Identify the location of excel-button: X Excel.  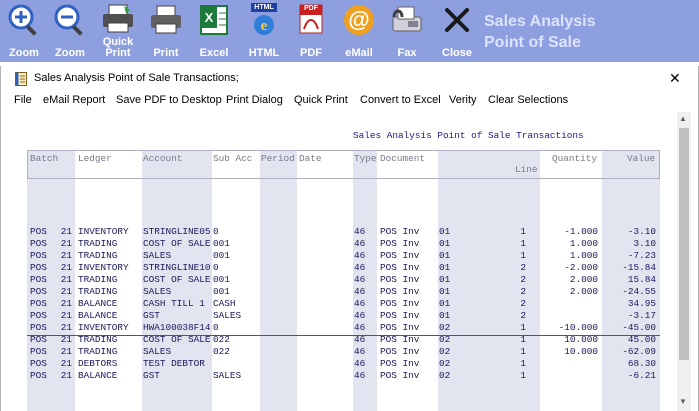
(214, 31).